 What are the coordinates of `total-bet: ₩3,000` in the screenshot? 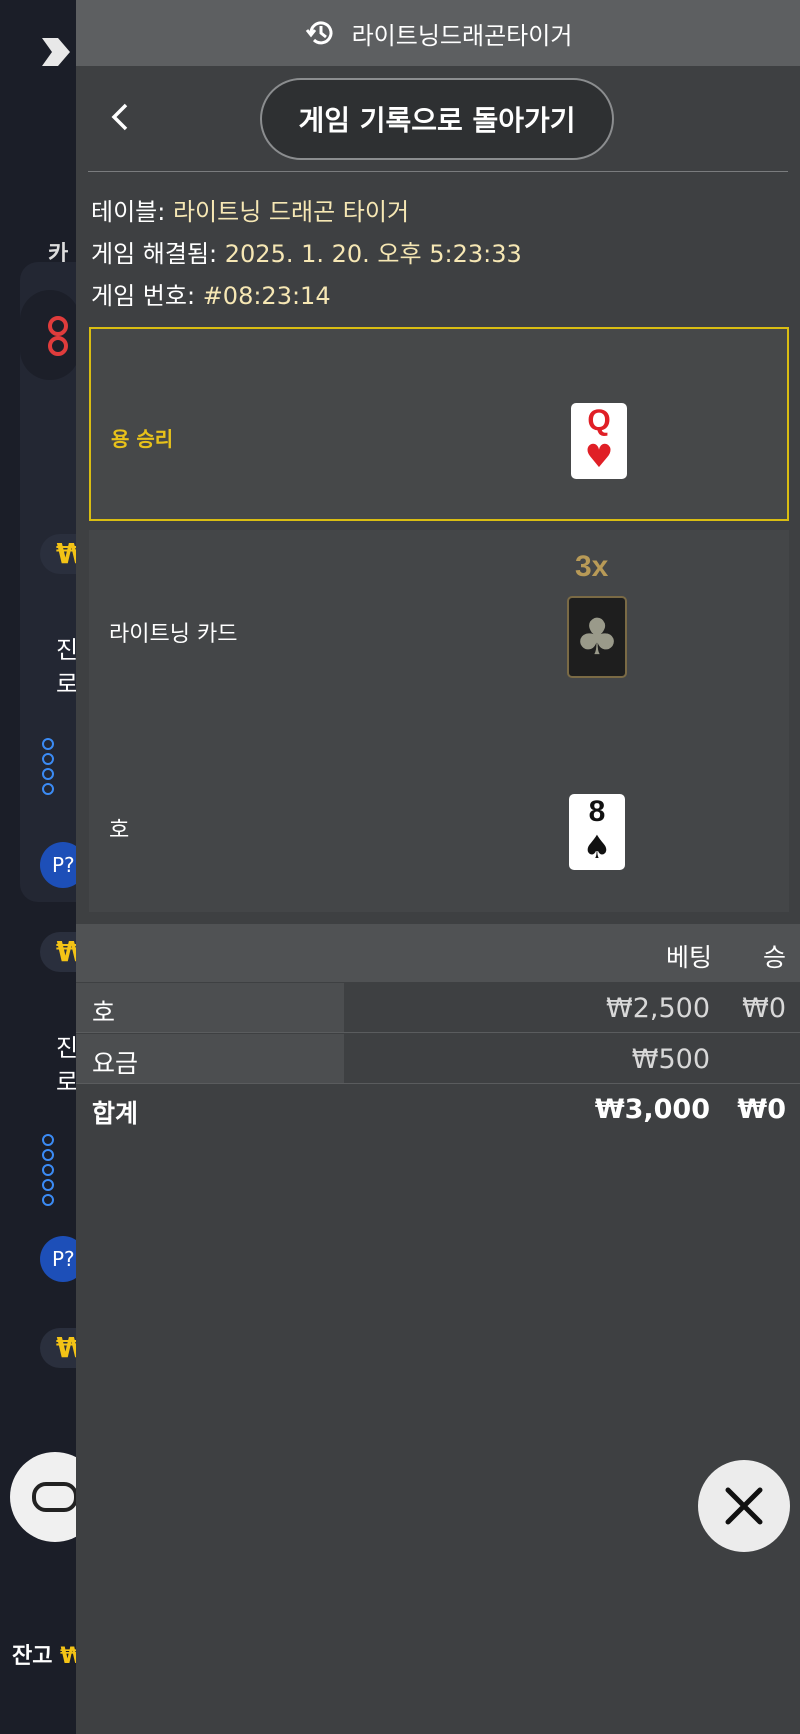 It's located at (652, 1109).